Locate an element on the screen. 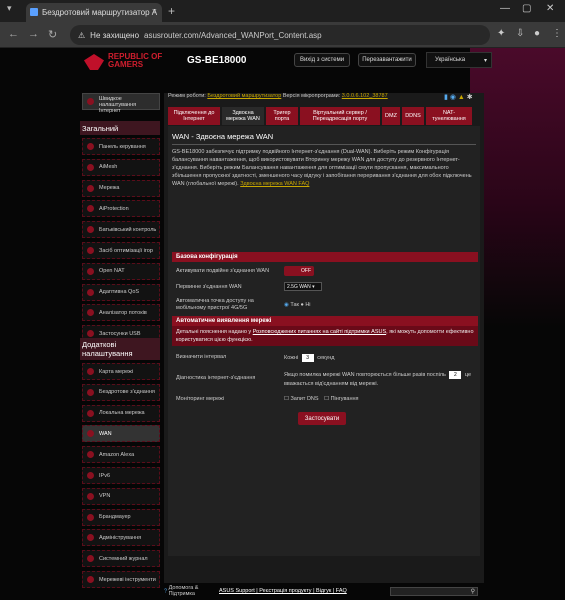  tab-virtual-server: Віртуальний сервер / Переадресація порту is located at coordinates (340, 116).